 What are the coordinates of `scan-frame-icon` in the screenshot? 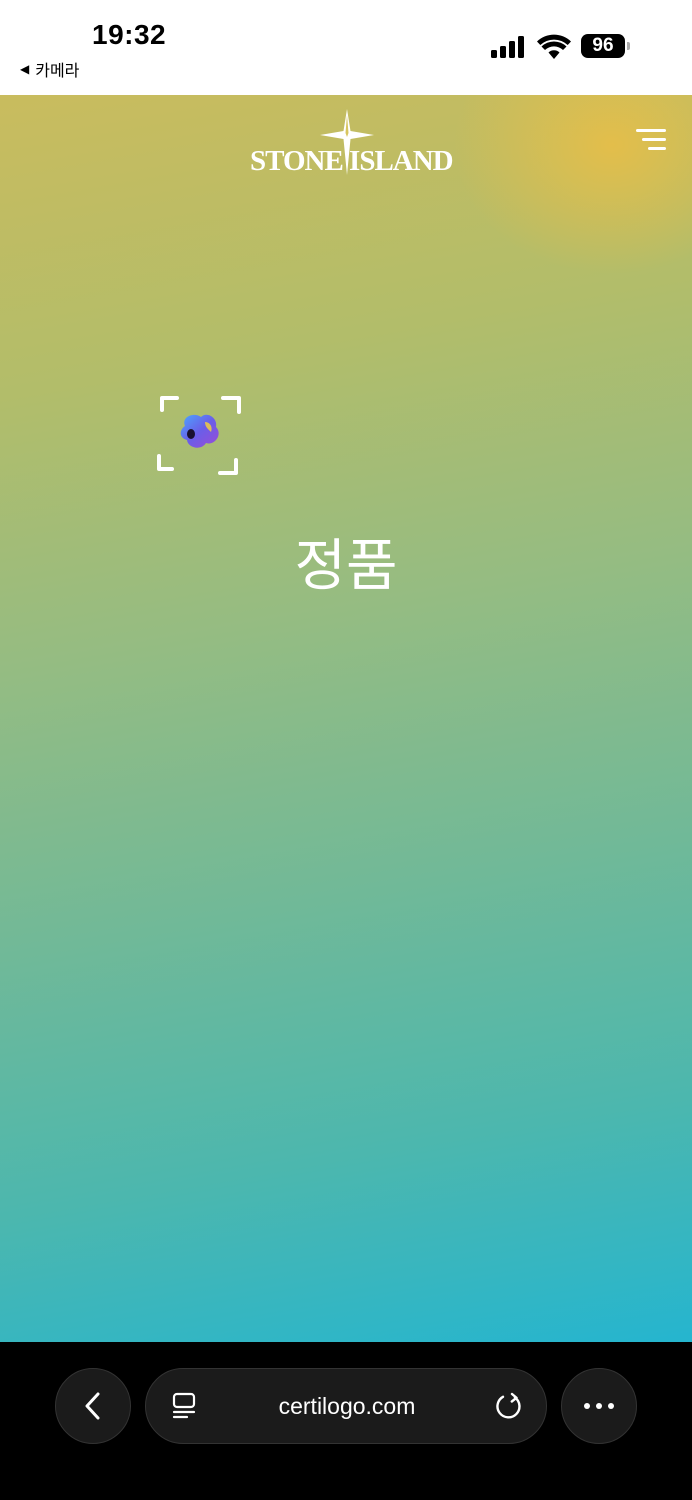 It's located at (199, 435).